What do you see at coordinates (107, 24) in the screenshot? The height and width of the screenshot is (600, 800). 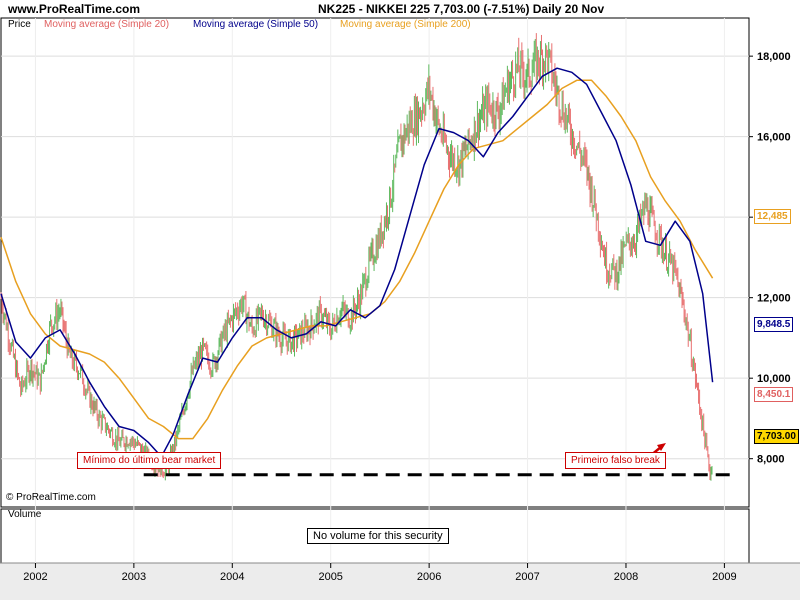 I see `legend-ma20: Moving average (Simple 20)` at bounding box center [107, 24].